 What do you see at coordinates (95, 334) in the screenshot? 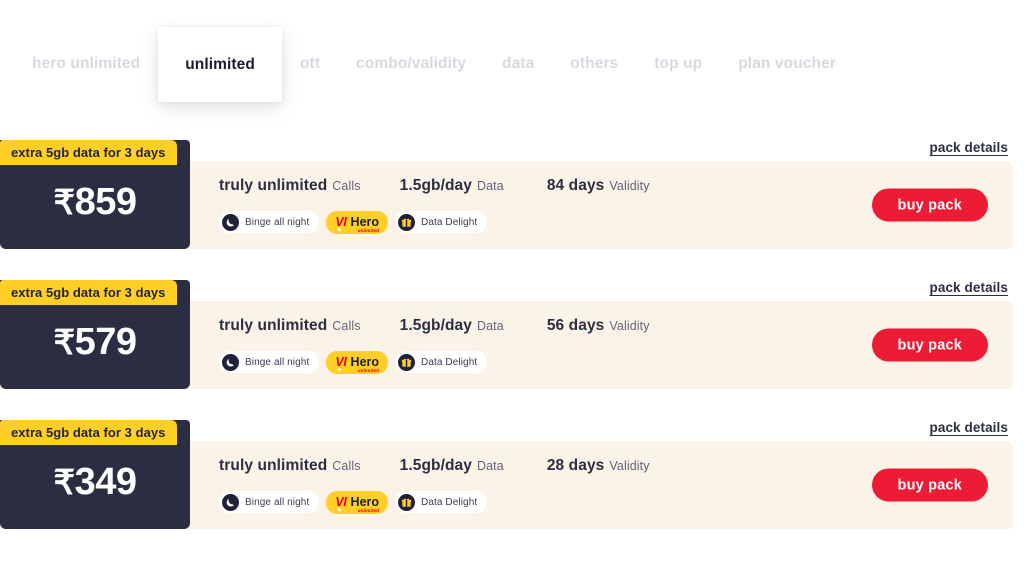
I see `plan-price: ₹579` at bounding box center [95, 334].